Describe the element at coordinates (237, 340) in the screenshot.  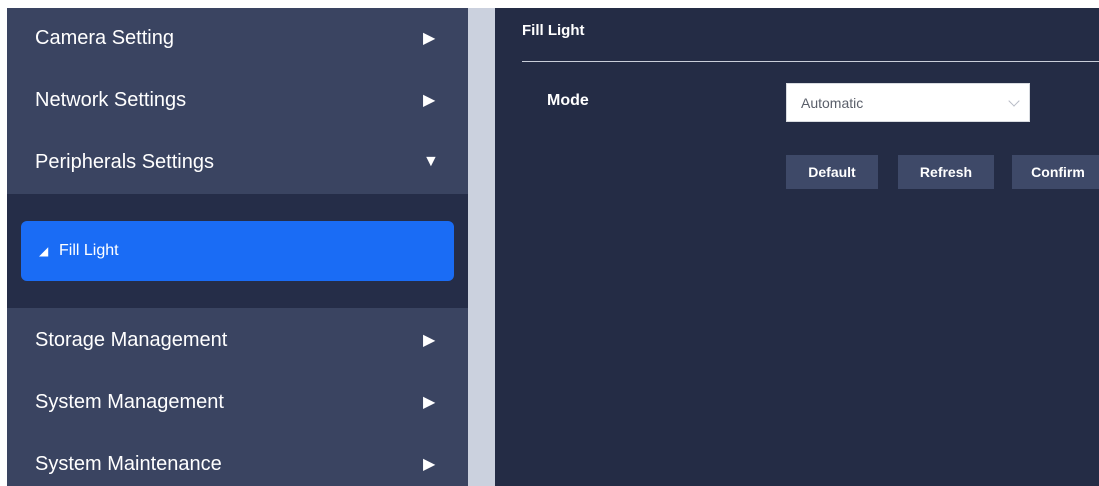
I see `sidebar-item-storage-management: Storage Management ▶` at that location.